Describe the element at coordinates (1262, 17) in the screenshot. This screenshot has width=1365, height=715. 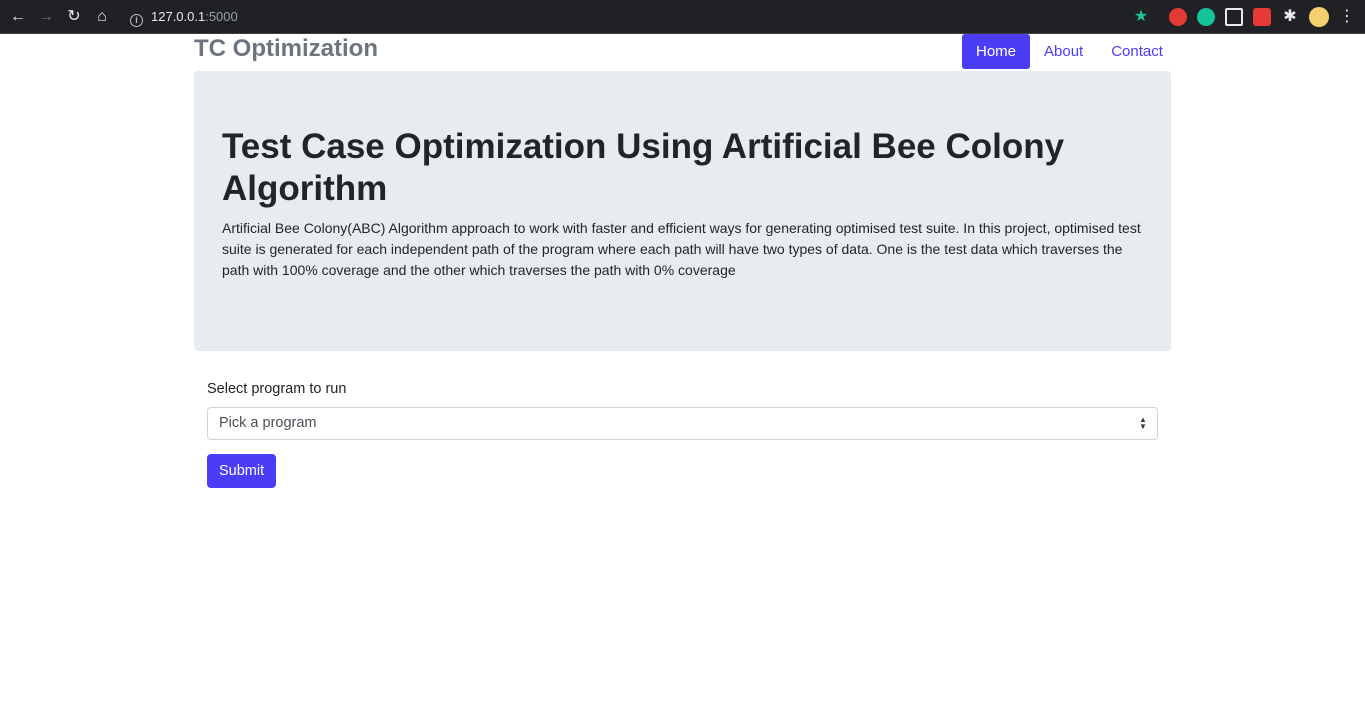
I see `extension-video-icon` at that location.